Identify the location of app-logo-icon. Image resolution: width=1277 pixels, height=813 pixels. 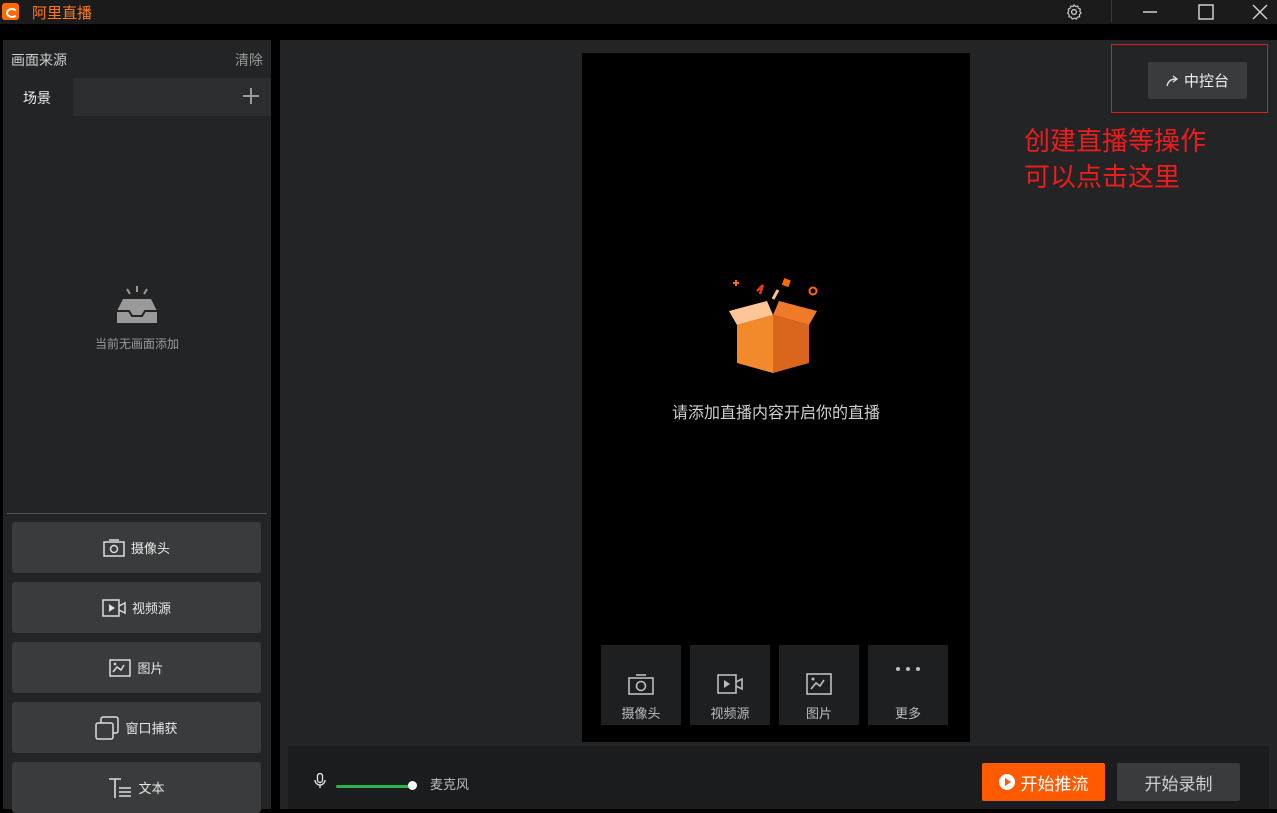
(10, 11).